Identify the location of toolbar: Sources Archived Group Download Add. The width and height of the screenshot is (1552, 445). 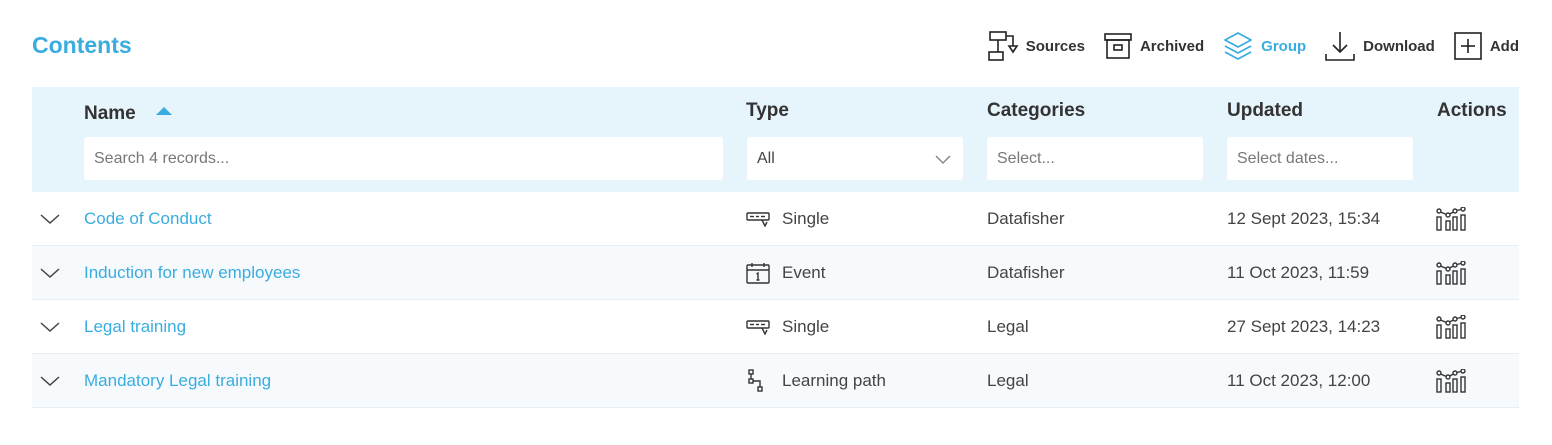
(1253, 46).